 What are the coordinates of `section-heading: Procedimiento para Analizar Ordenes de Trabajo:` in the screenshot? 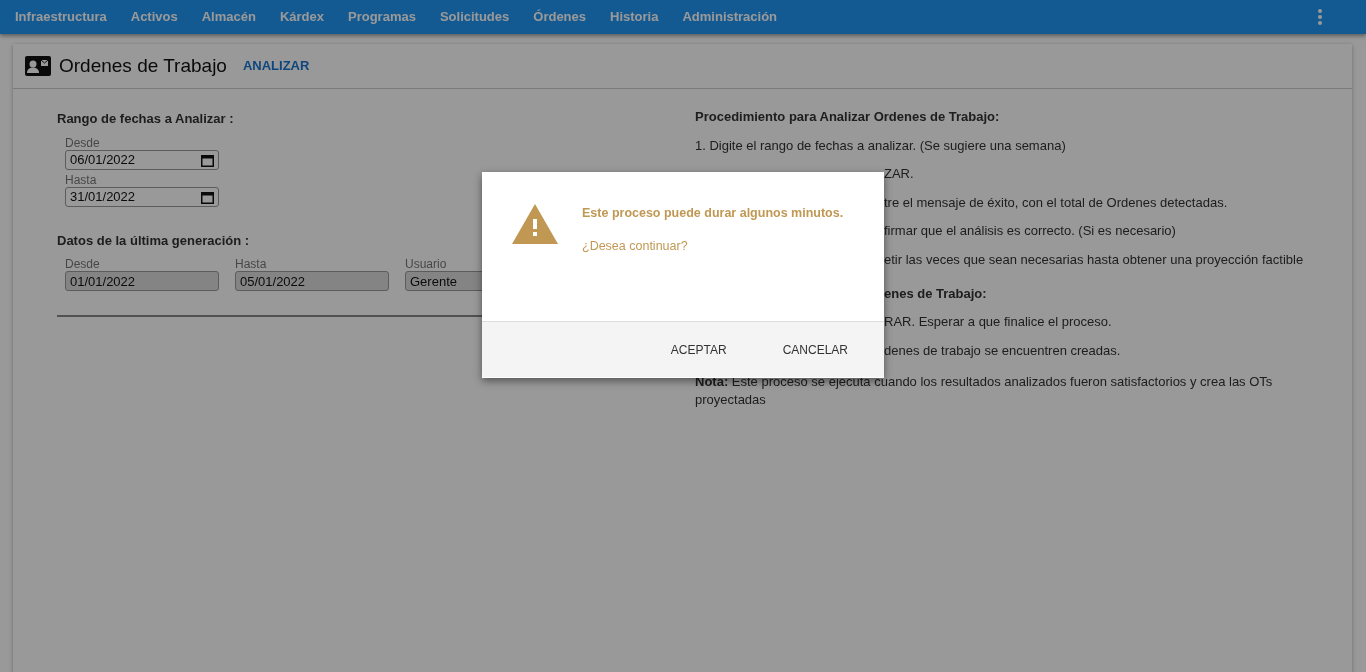 It's located at (848, 117).